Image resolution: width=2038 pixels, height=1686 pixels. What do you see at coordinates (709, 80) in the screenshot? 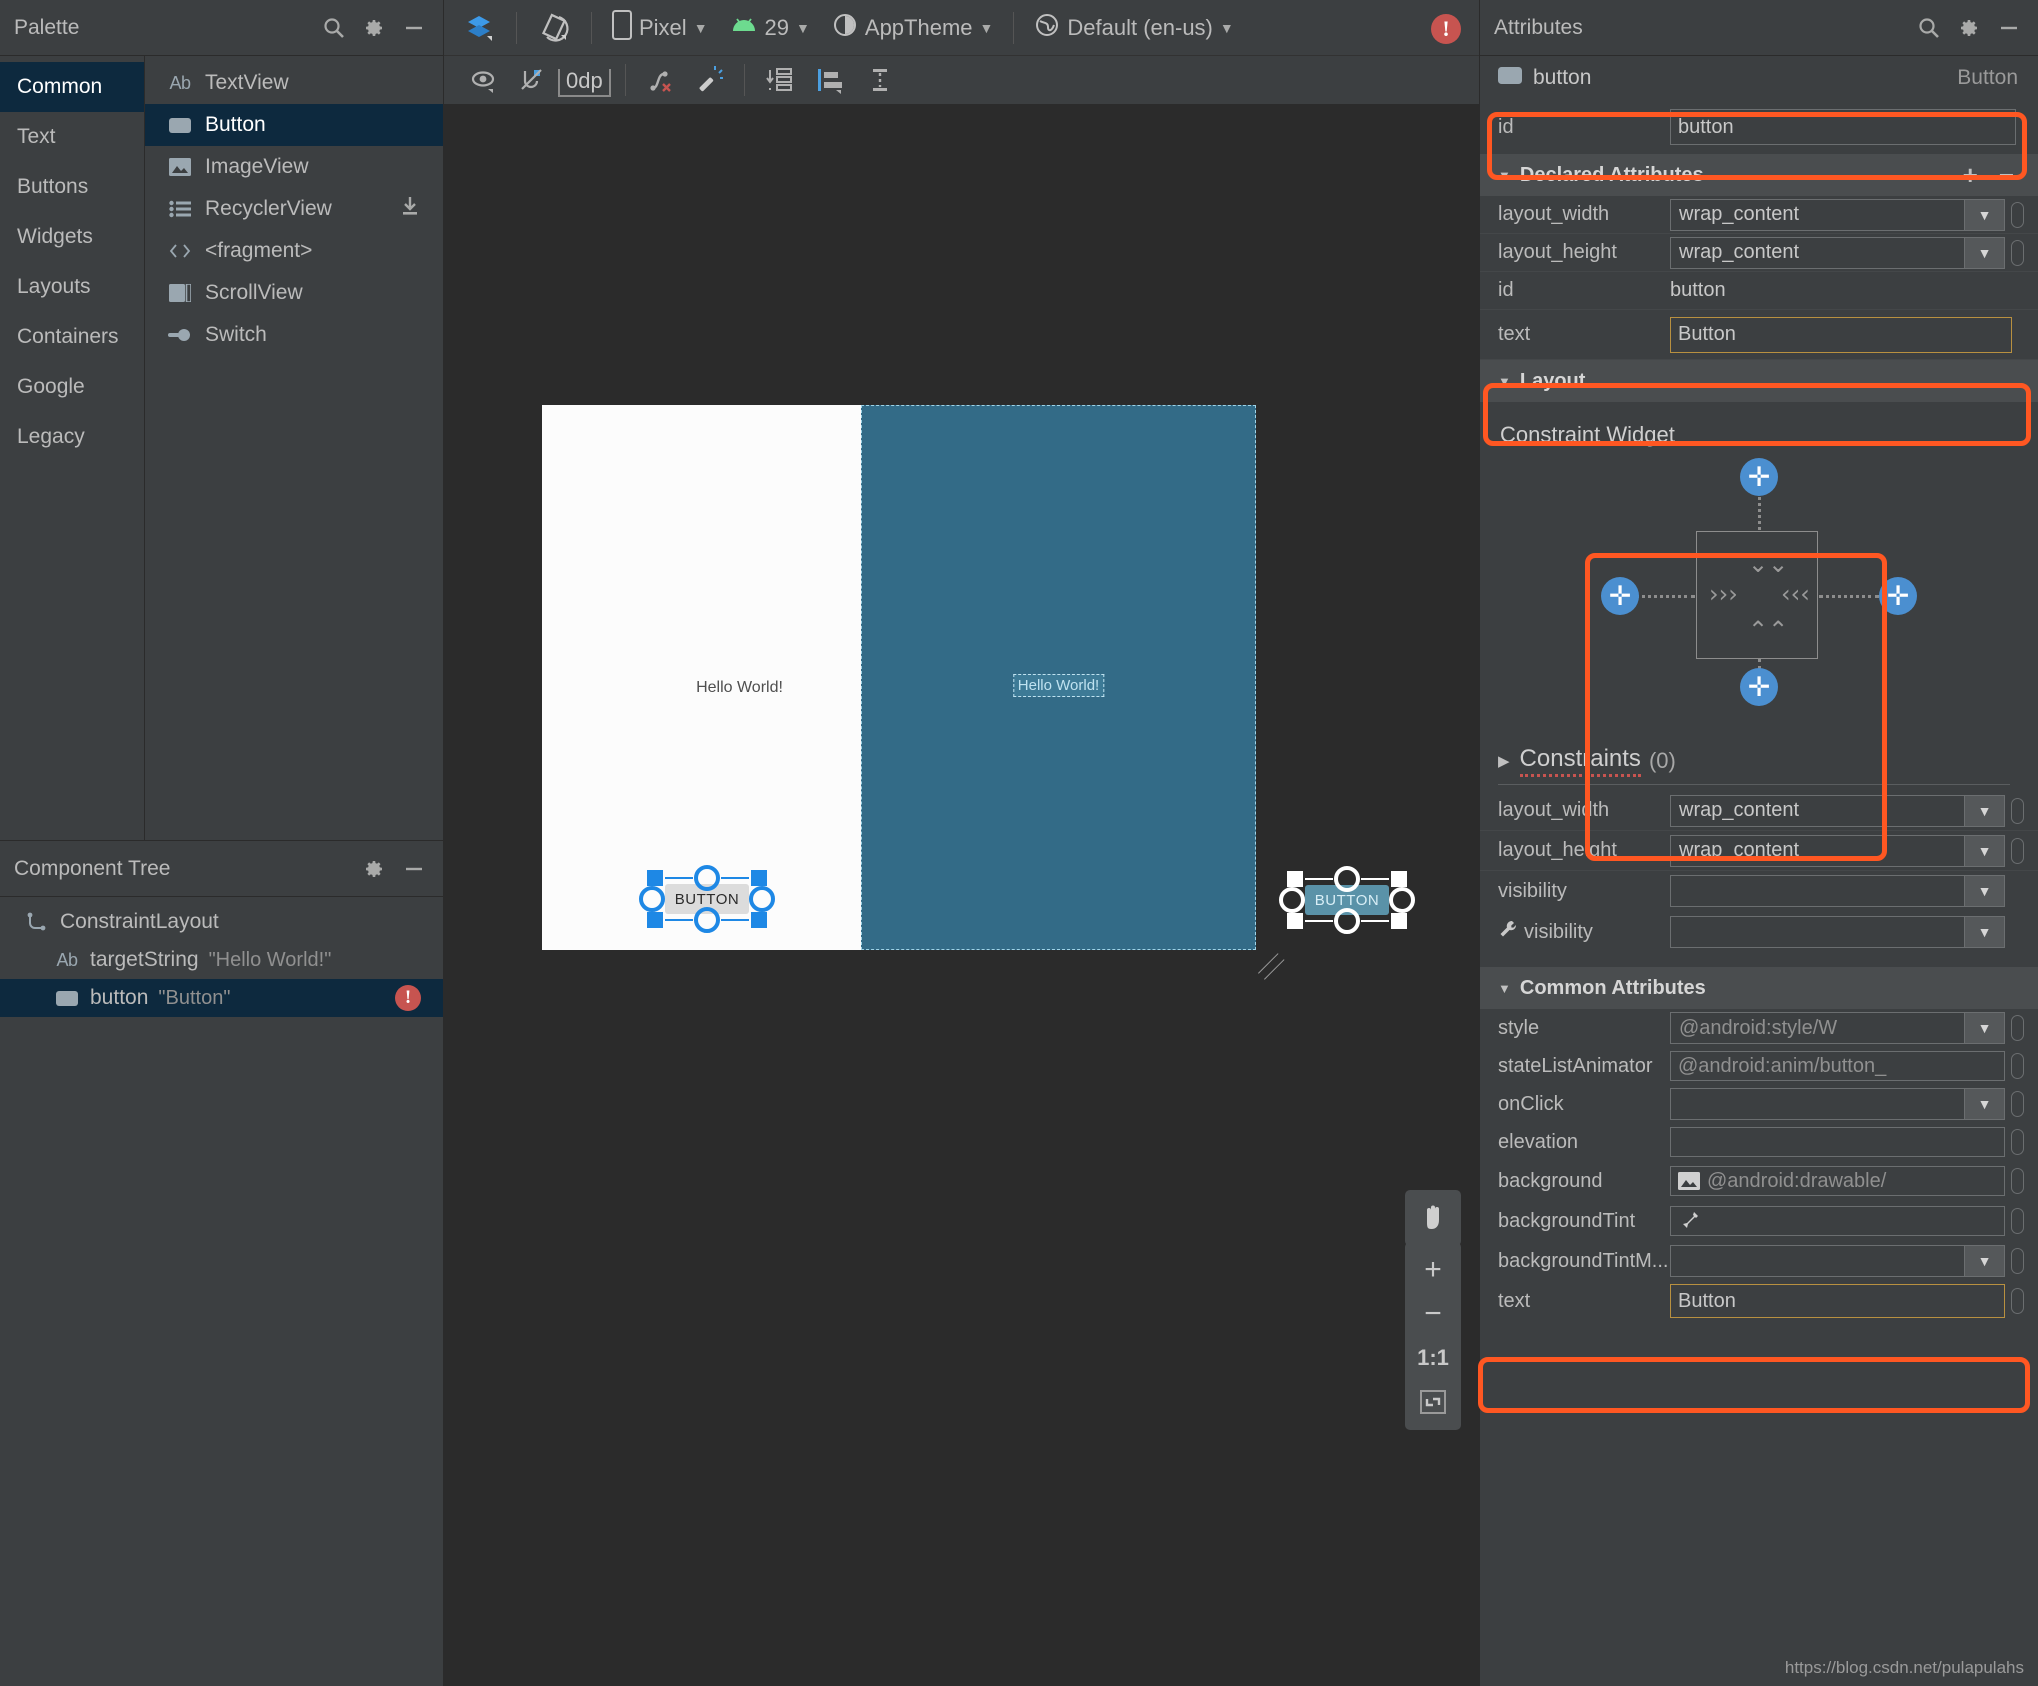
I see `infer-constraints-icon` at bounding box center [709, 80].